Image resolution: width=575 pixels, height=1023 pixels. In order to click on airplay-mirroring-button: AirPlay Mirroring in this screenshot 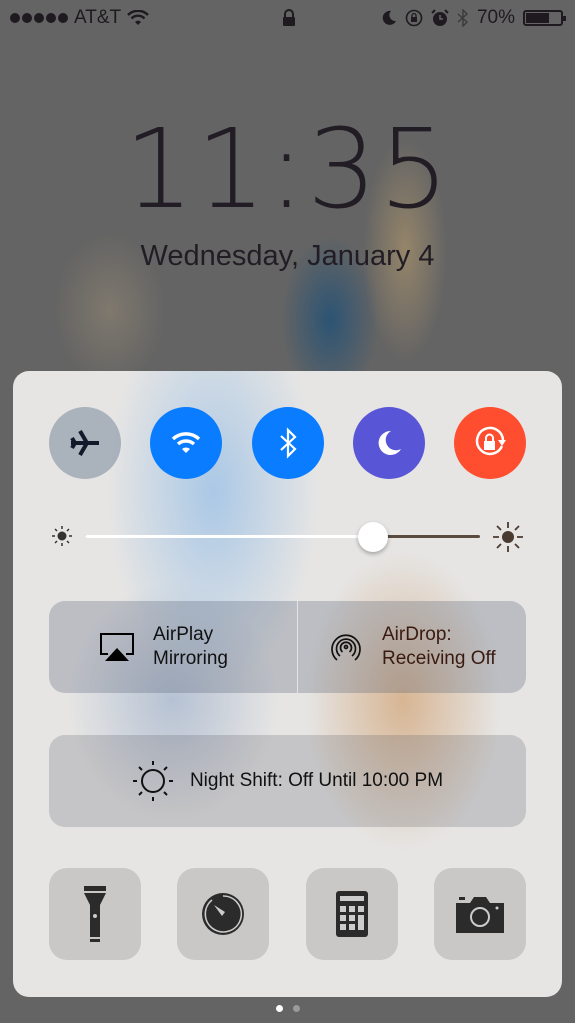, I will do `click(173, 647)`.